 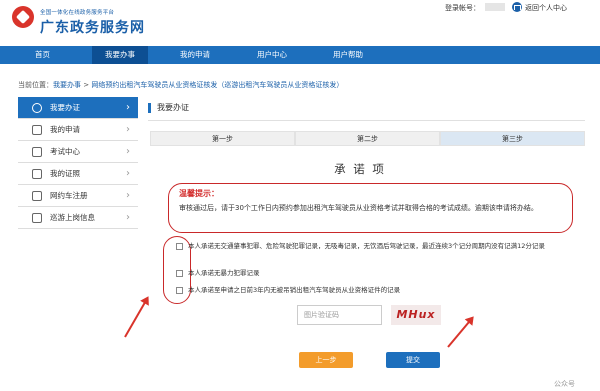 What do you see at coordinates (300, 23) in the screenshot?
I see `site-header: 全国一体化在线政务服务平台 广东政务服务网 登录帐号： 返回个人中心` at bounding box center [300, 23].